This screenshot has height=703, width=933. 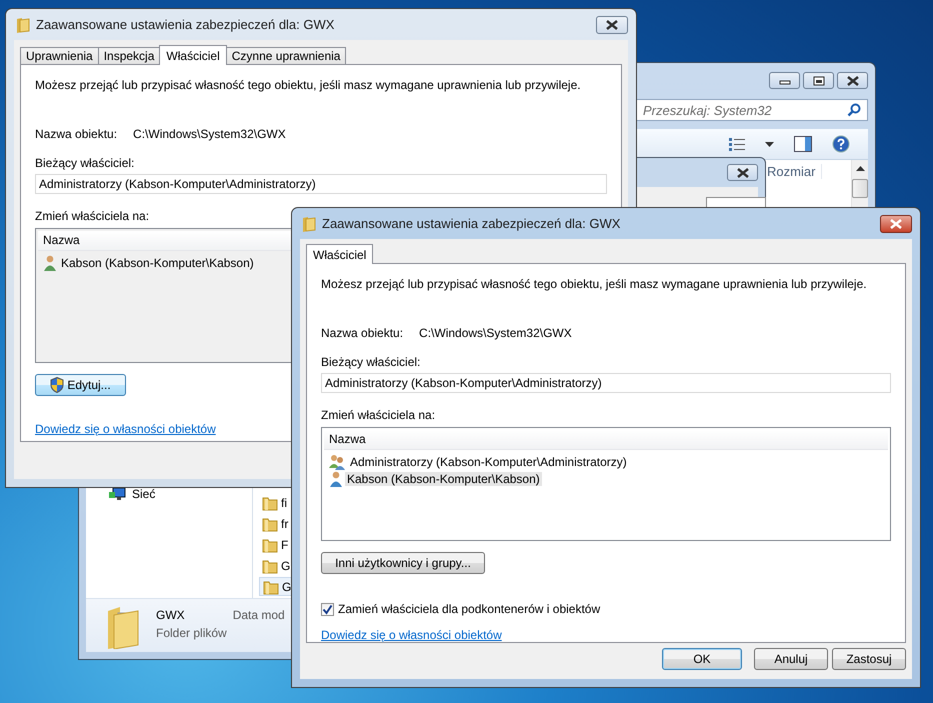 What do you see at coordinates (860, 188) in the screenshot?
I see `scroll-thumb` at bounding box center [860, 188].